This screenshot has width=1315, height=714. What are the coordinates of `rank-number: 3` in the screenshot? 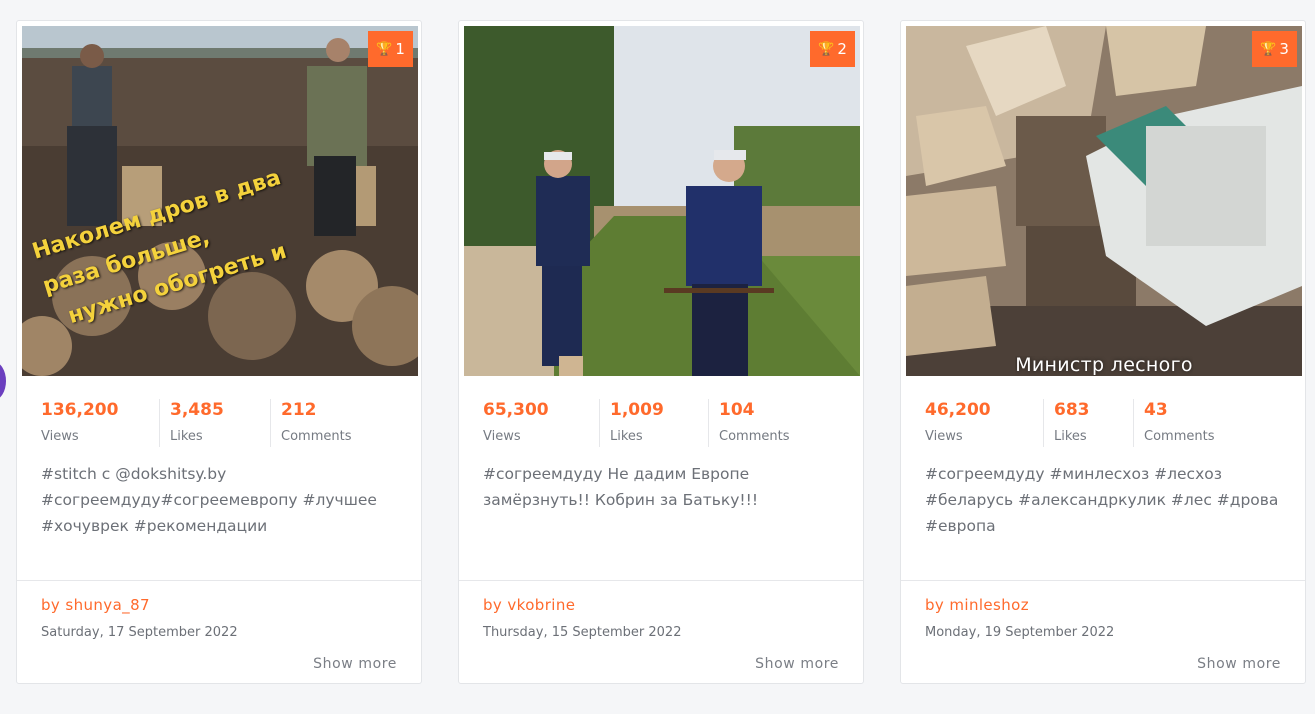 It's located at (1284, 49).